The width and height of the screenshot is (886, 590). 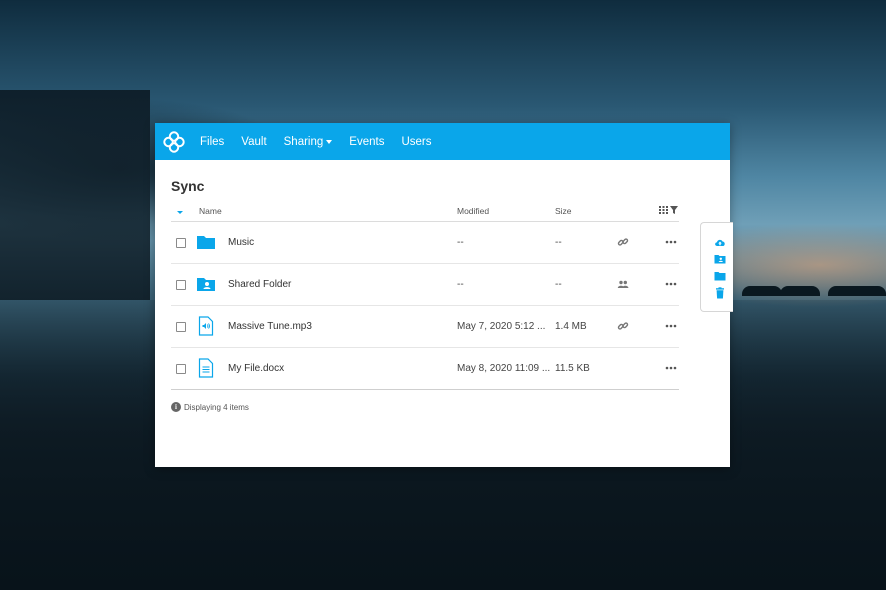 I want to click on nav-vault: Vault, so click(x=253, y=142).